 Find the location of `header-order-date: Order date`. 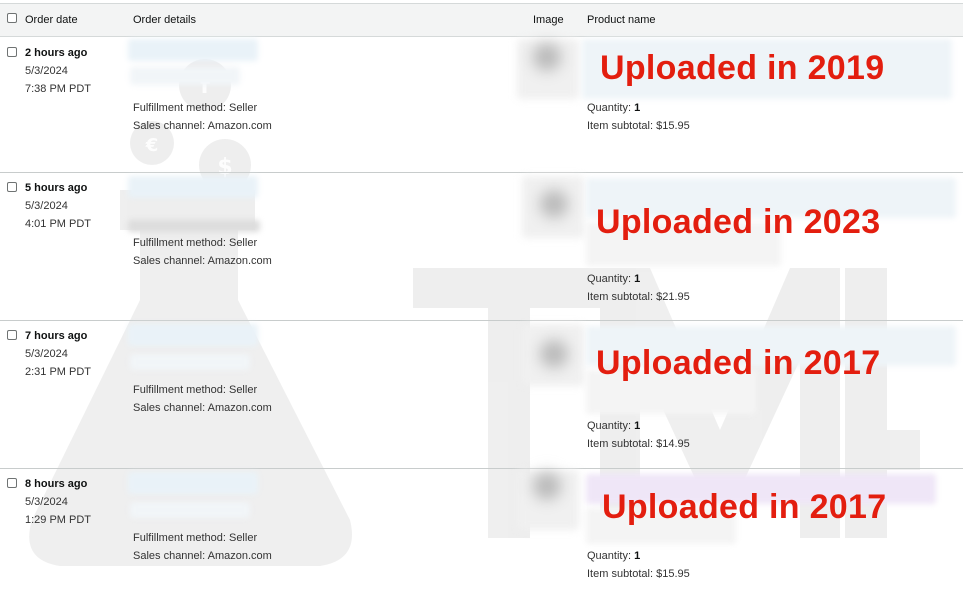

header-order-date: Order date is located at coordinates (51, 20).